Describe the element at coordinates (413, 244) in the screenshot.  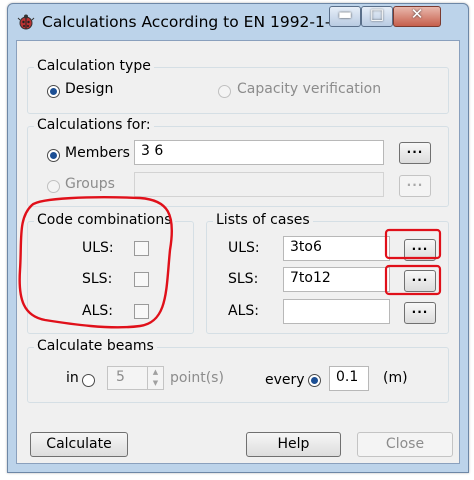
I see `annotation-box-uls-browse` at that location.